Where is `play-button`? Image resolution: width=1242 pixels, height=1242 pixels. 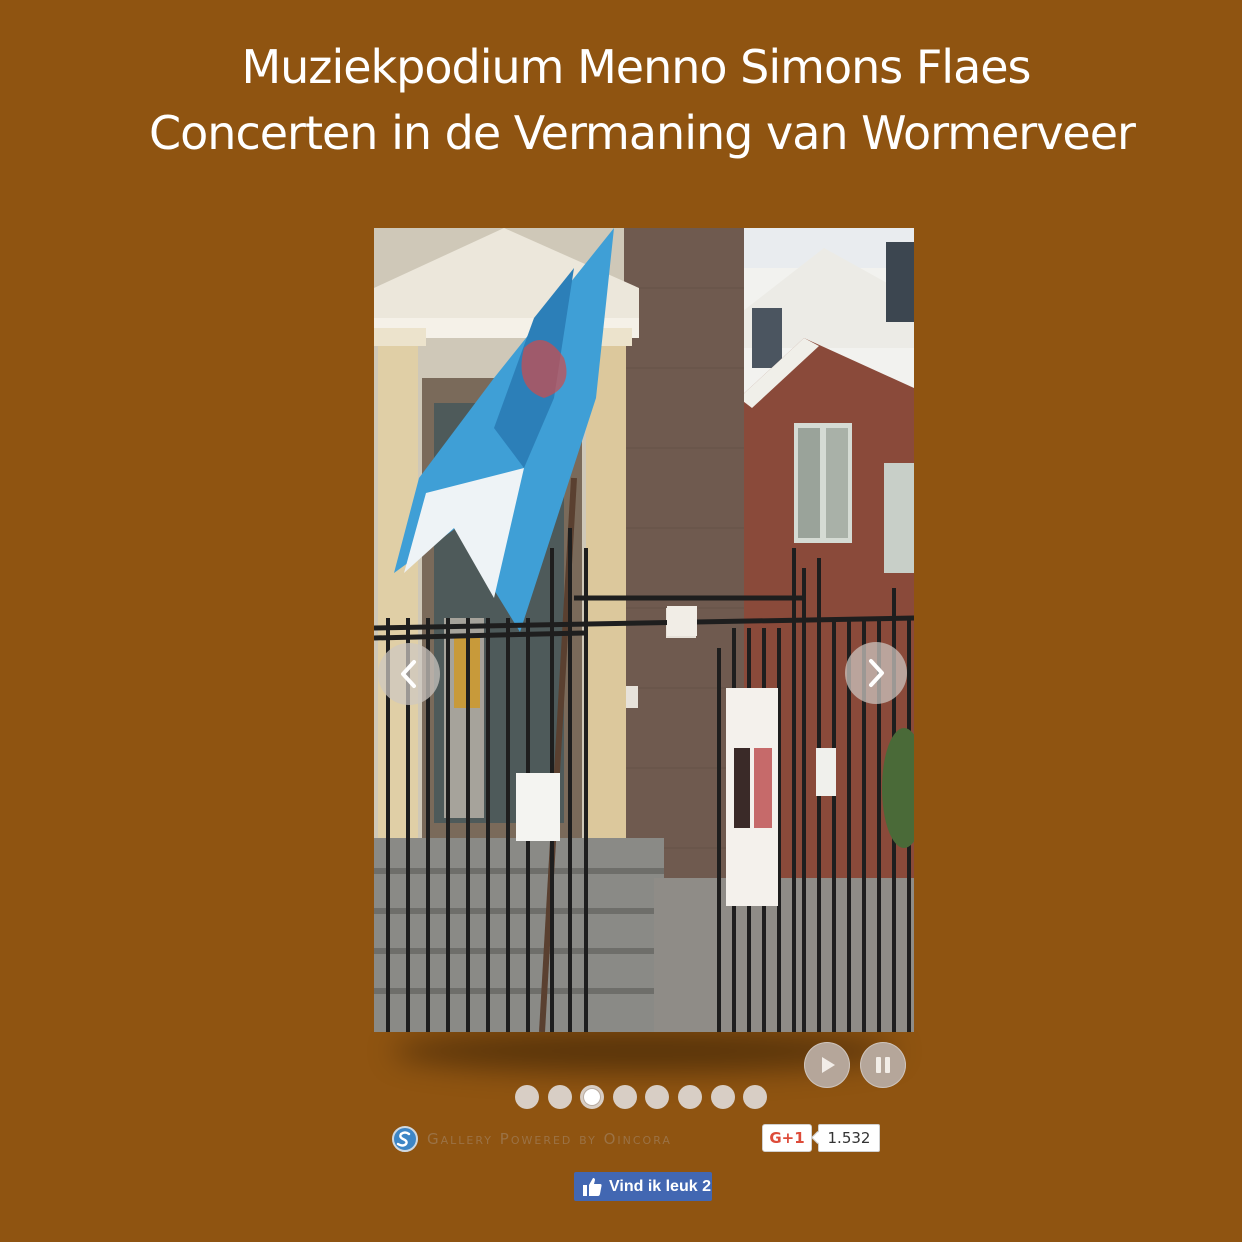
play-button is located at coordinates (827, 1065).